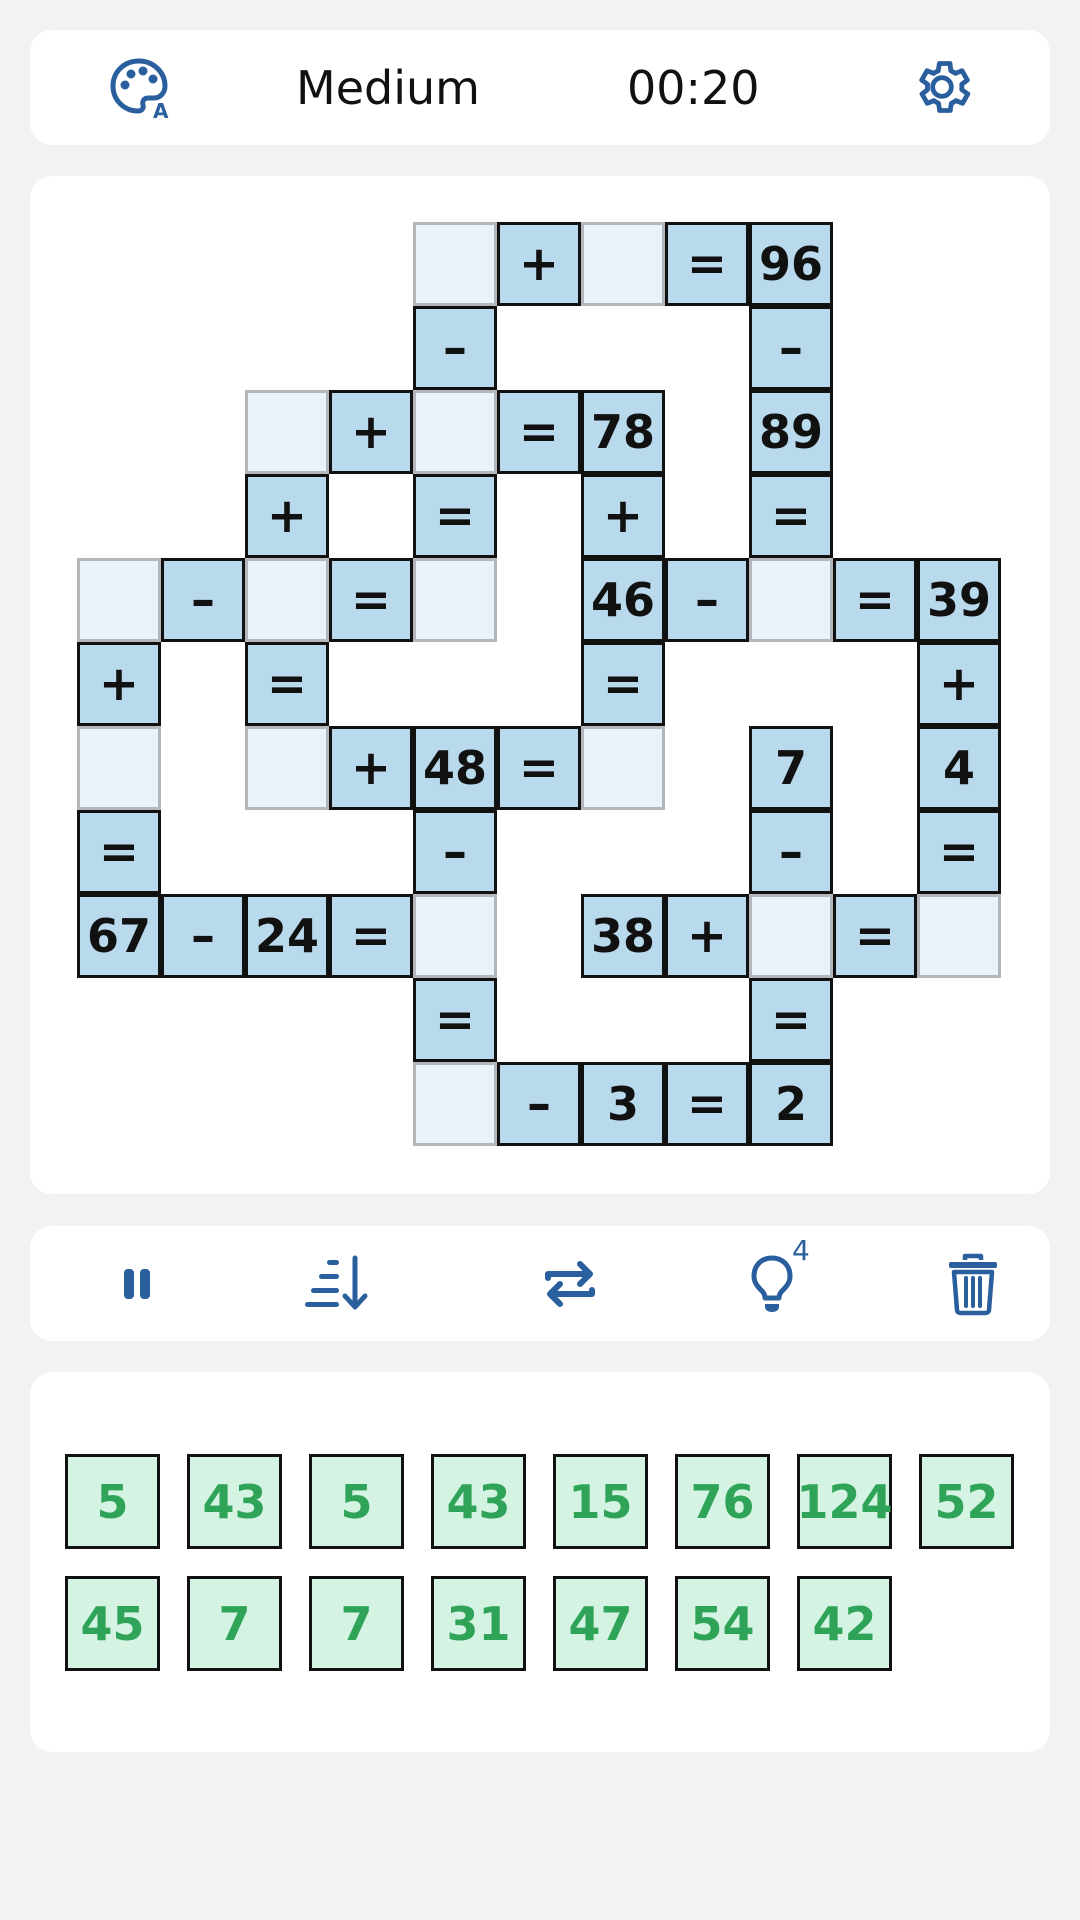 This screenshot has width=1080, height=1920. I want to click on svg-text: A, so click(161, 109).